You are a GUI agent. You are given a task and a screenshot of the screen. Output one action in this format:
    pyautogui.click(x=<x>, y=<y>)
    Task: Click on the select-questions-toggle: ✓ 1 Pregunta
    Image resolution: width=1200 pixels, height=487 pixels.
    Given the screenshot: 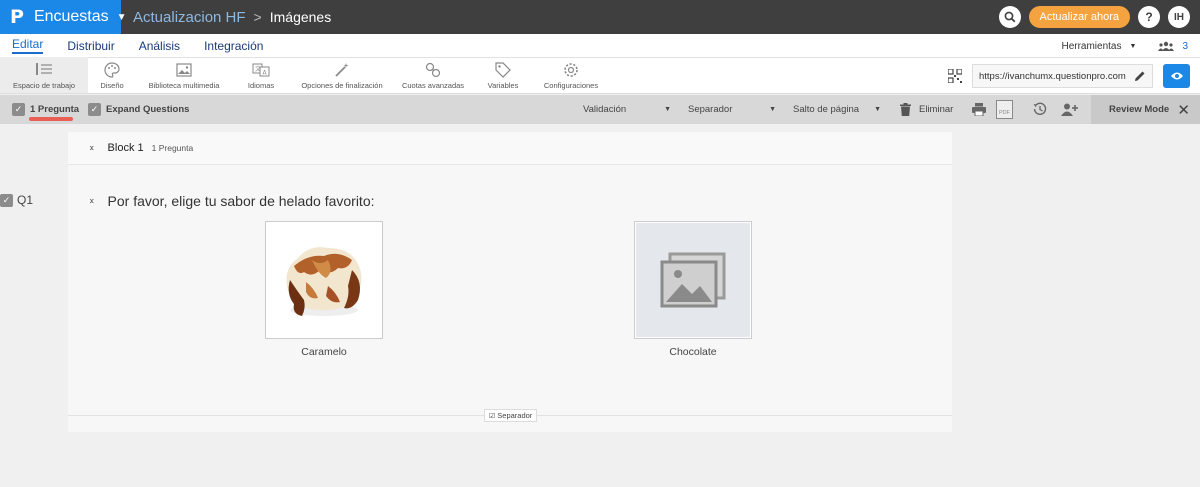 What is the action you would take?
    pyautogui.click(x=45, y=109)
    